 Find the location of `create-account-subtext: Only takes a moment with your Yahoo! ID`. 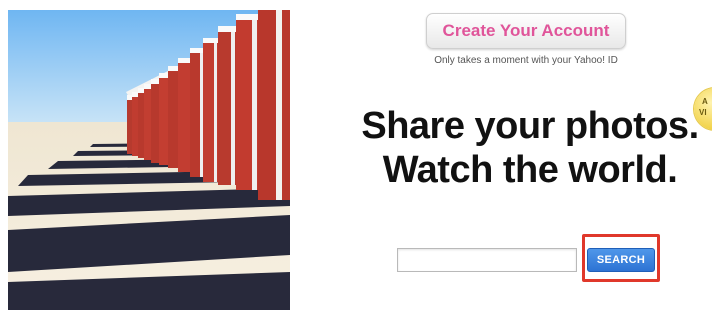

create-account-subtext: Only takes a moment with your Yahoo! ID is located at coordinates (526, 60).